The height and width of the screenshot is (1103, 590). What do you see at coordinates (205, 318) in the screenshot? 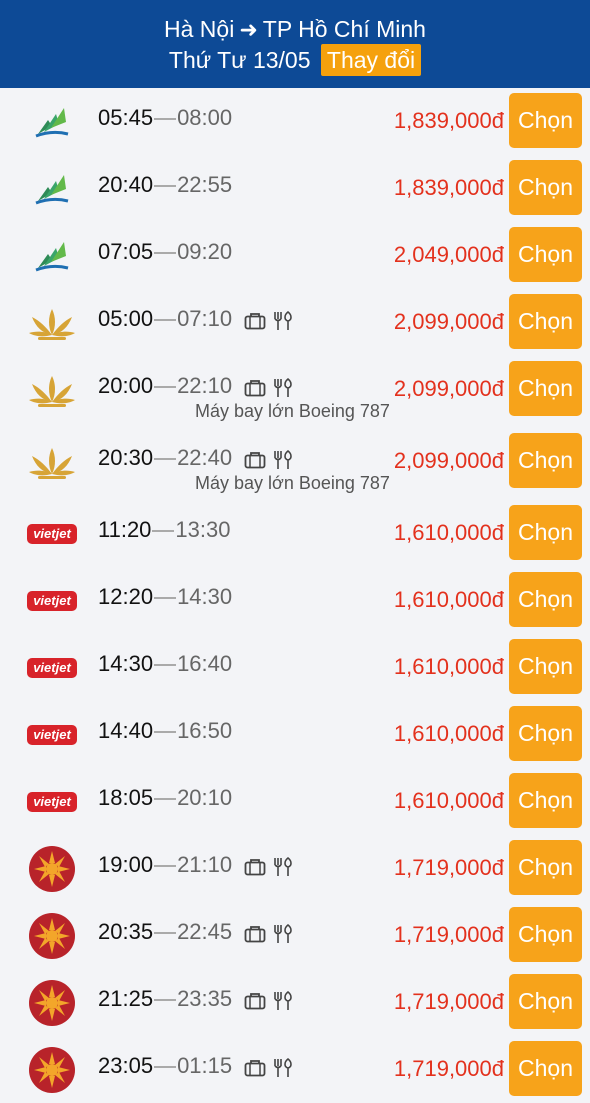
I see `arrival-time: 07:10` at bounding box center [205, 318].